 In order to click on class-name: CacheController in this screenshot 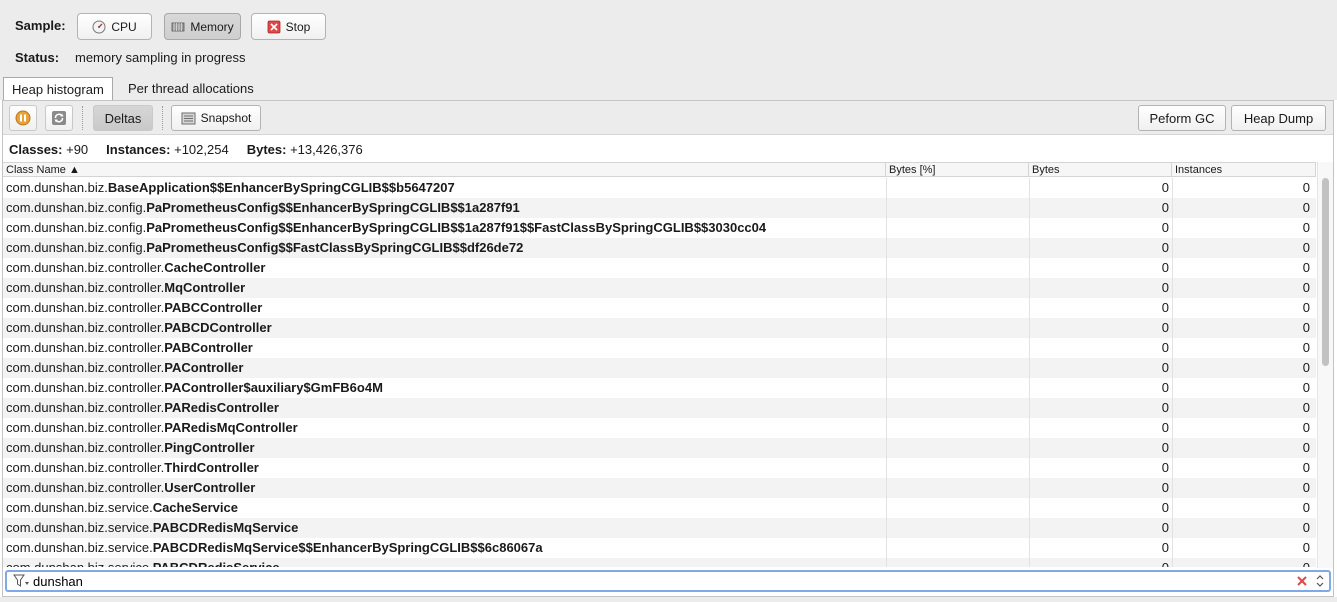, I will do `click(215, 267)`.